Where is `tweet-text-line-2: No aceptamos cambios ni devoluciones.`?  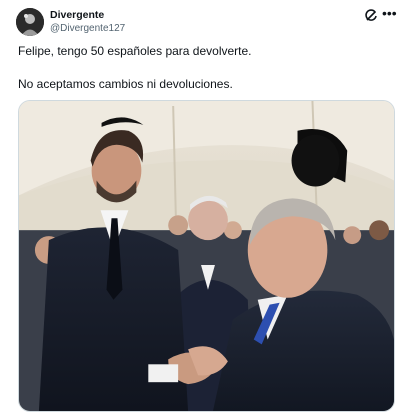
tweet-text-line-2: No aceptamos cambios ni devoluciones. is located at coordinates (125, 84).